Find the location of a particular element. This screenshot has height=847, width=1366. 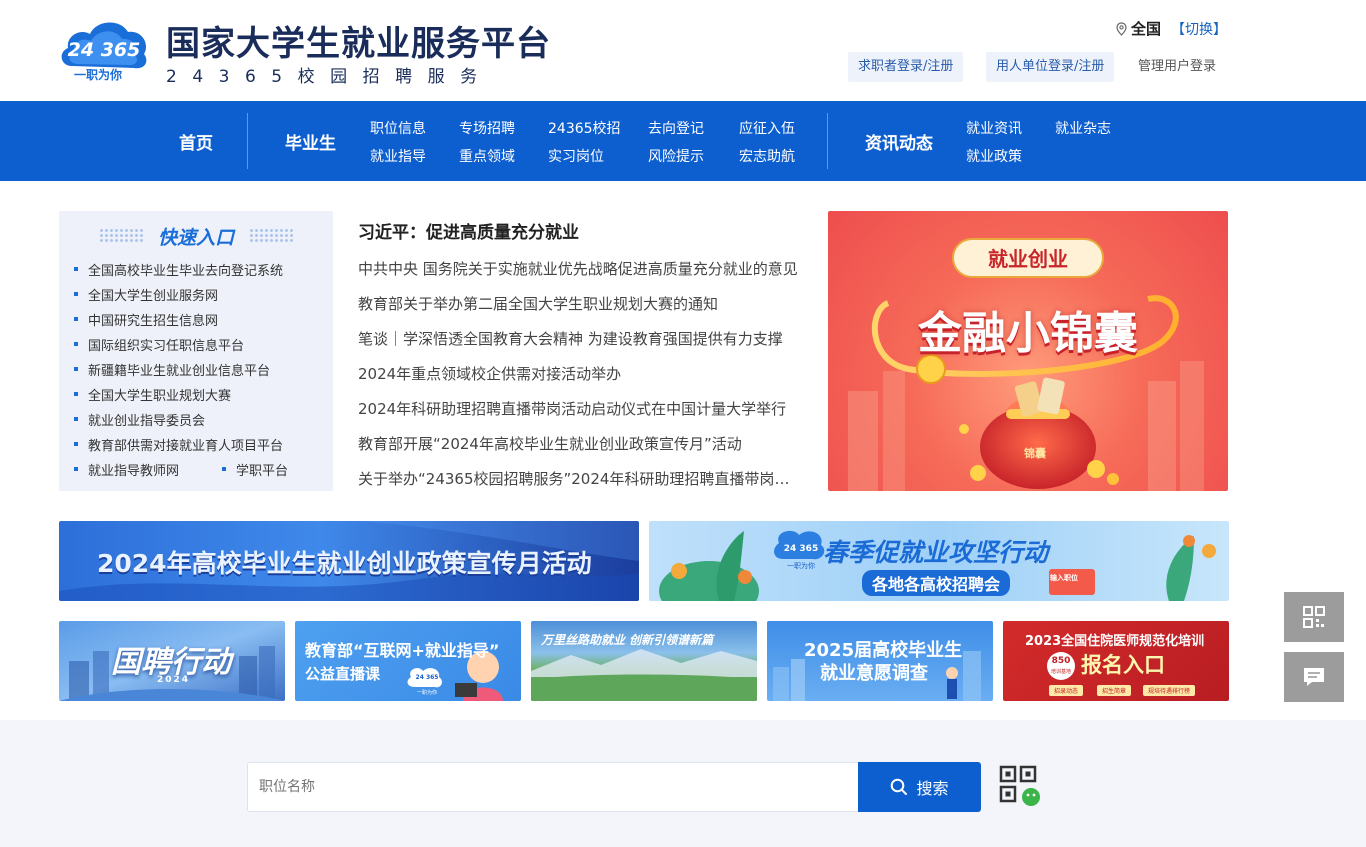

quick-link-graduate-admissions: 中国研究生招生信息网 is located at coordinates (145, 319).